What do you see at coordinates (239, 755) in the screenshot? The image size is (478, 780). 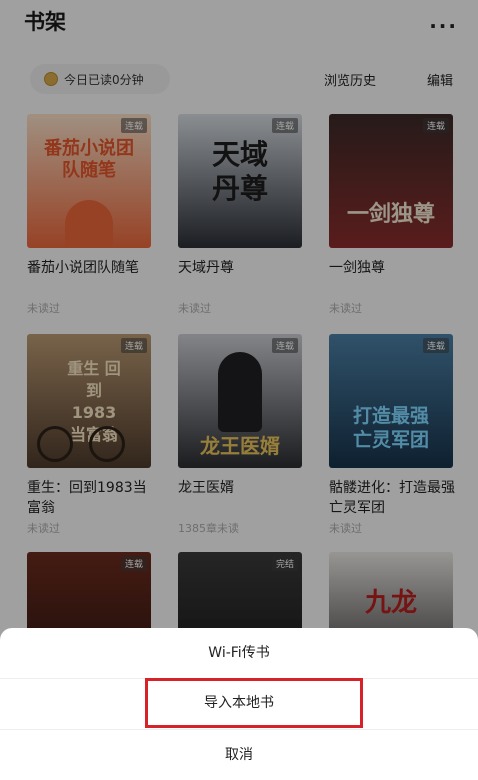 I see `cancel-button: 取消` at bounding box center [239, 755].